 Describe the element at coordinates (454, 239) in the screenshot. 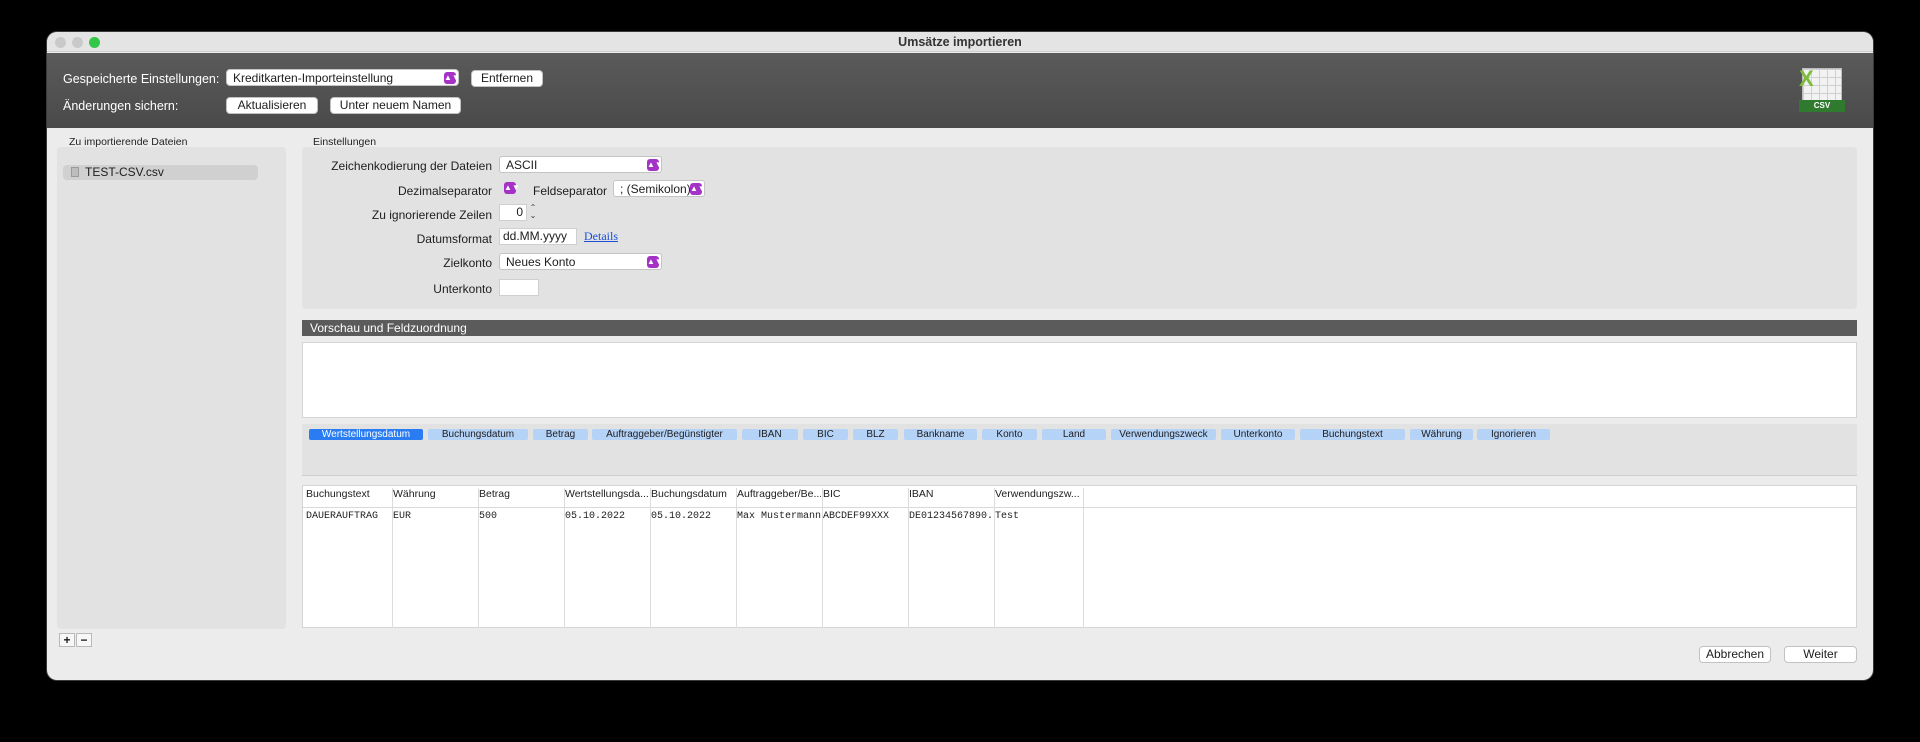

I see `date-format-label: Datumsformat` at that location.